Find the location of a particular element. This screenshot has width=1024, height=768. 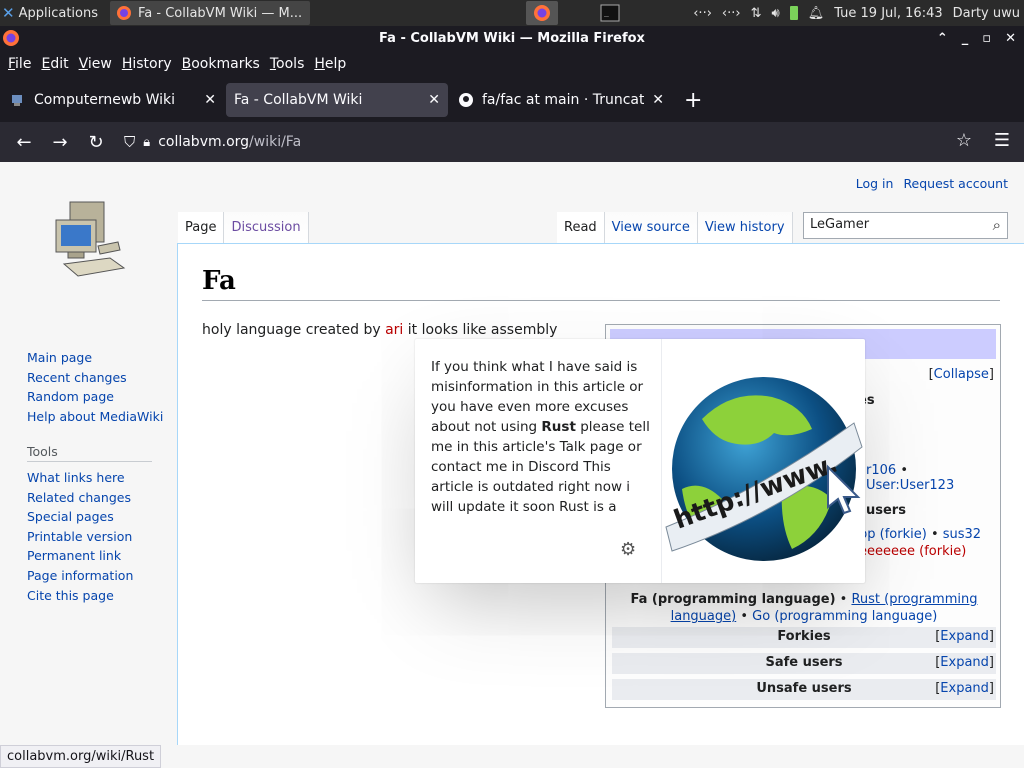

menu-view: View is located at coordinates (95, 64).